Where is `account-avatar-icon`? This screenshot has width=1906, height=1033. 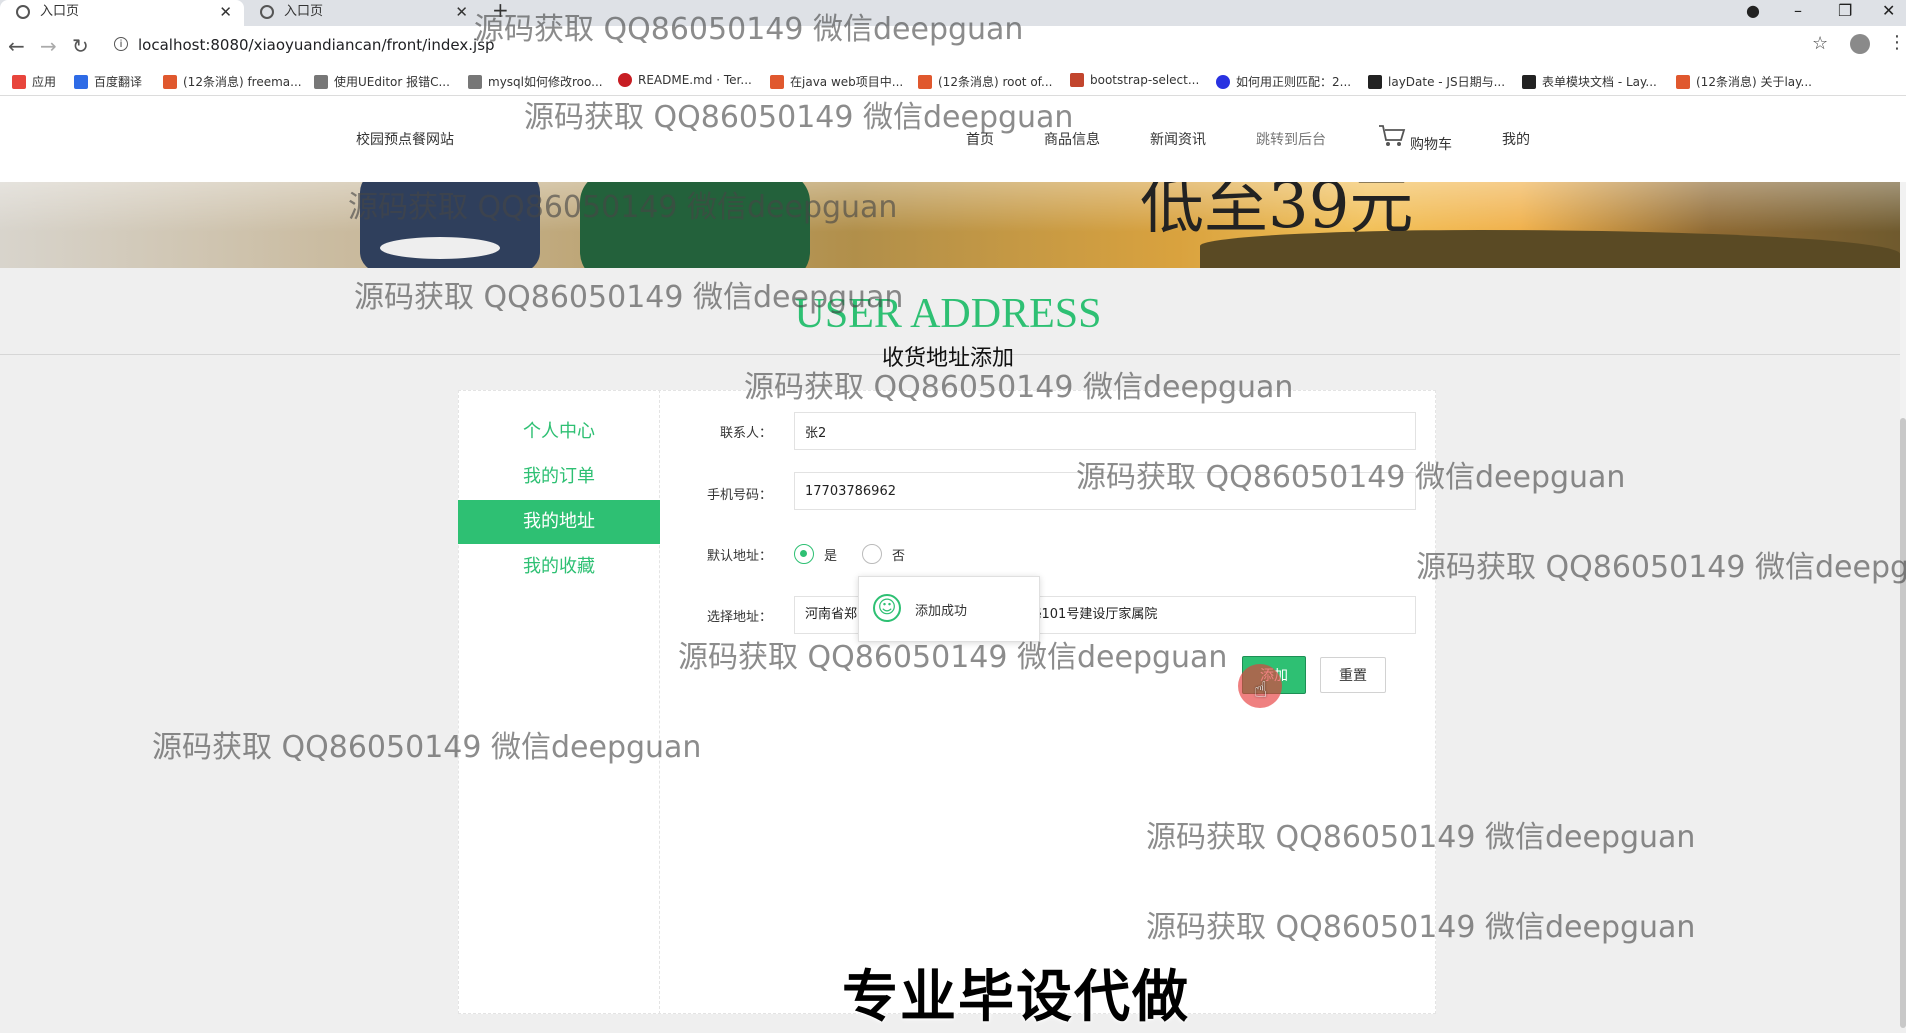 account-avatar-icon is located at coordinates (1860, 44).